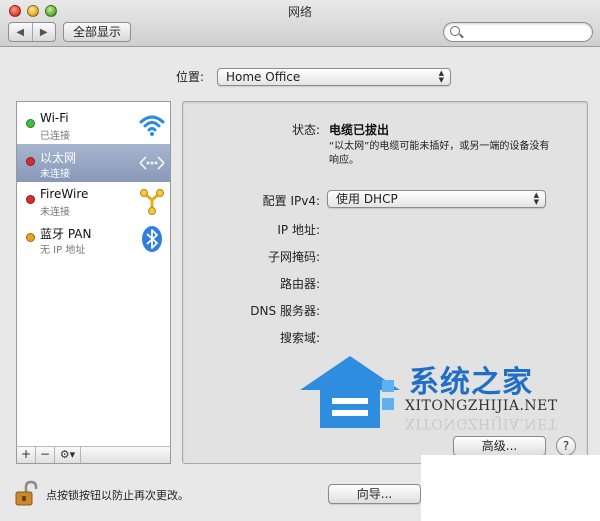 The height and width of the screenshot is (521, 600). I want to click on wifi-icon, so click(152, 125).